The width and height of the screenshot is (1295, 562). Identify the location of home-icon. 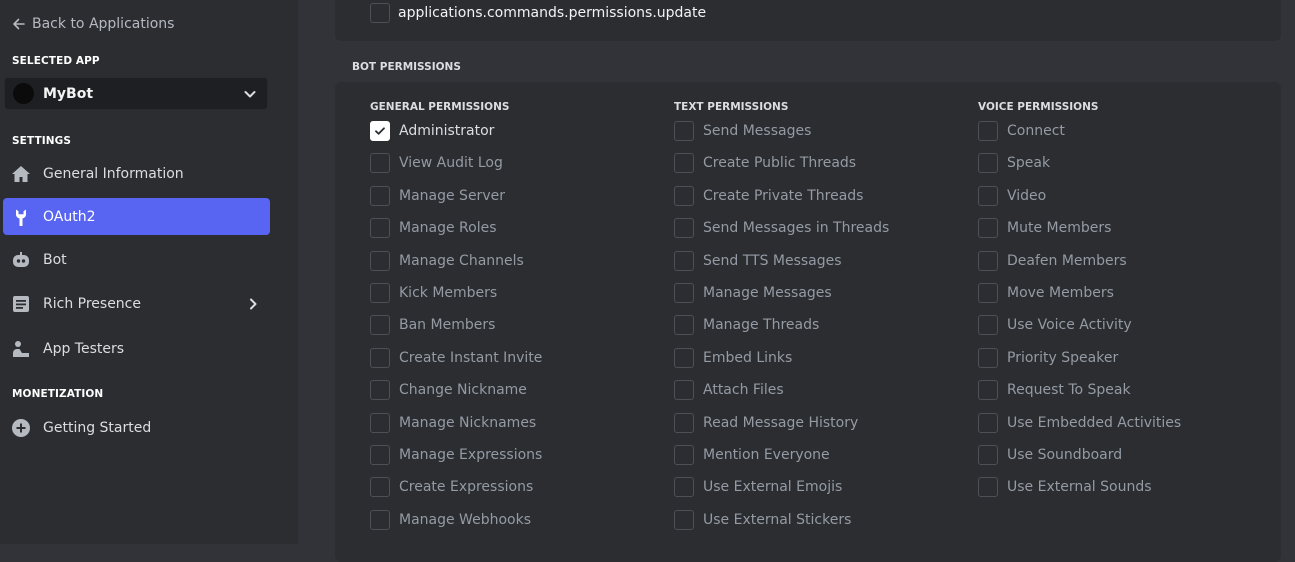
(21, 174).